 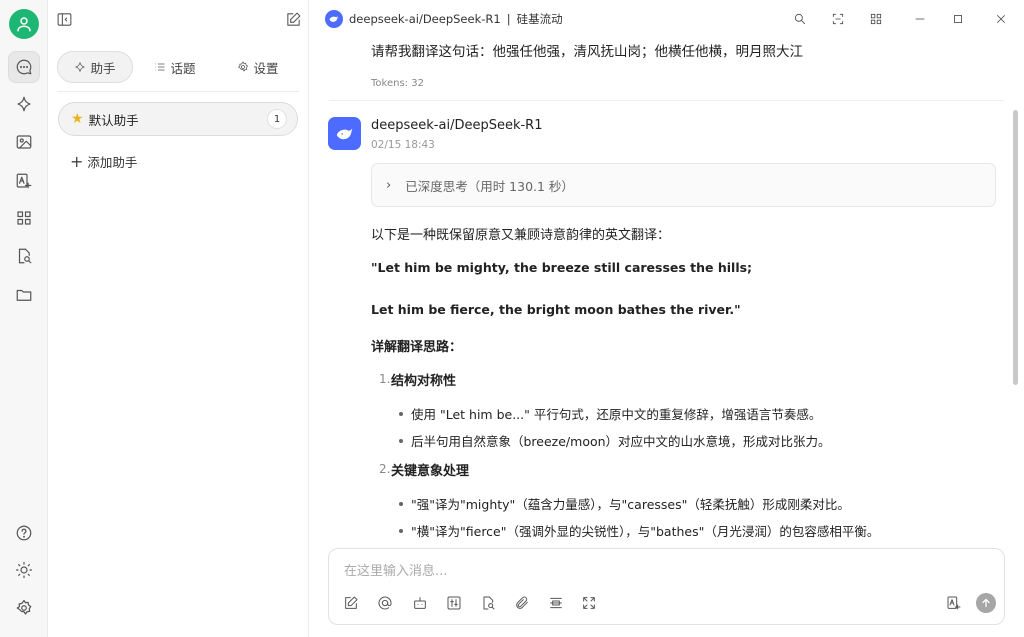 What do you see at coordinates (683, 185) in the screenshot?
I see `reasoning-toggle: › 已深度思考（用时 130.1 秒）` at bounding box center [683, 185].